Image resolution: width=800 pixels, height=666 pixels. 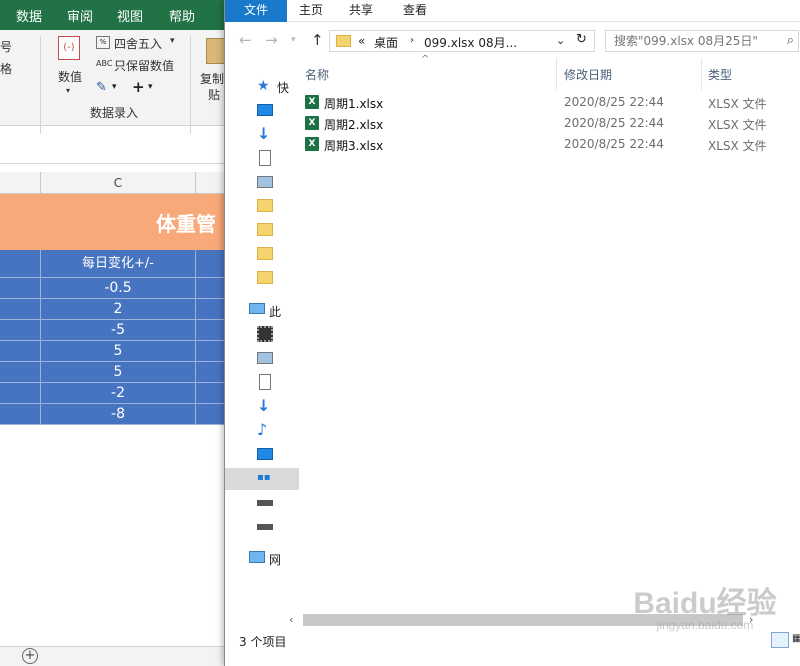 What do you see at coordinates (386, 42) in the screenshot?
I see `breadcrumb-desktop: 桌面` at bounding box center [386, 42].